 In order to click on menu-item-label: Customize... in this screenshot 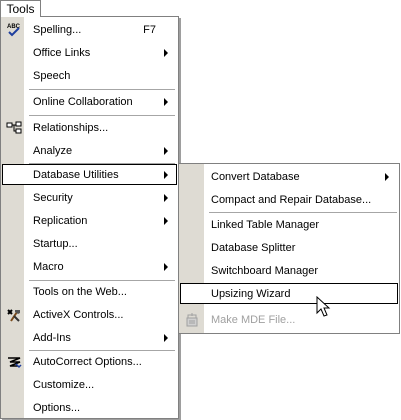, I will do `click(64, 384)`.